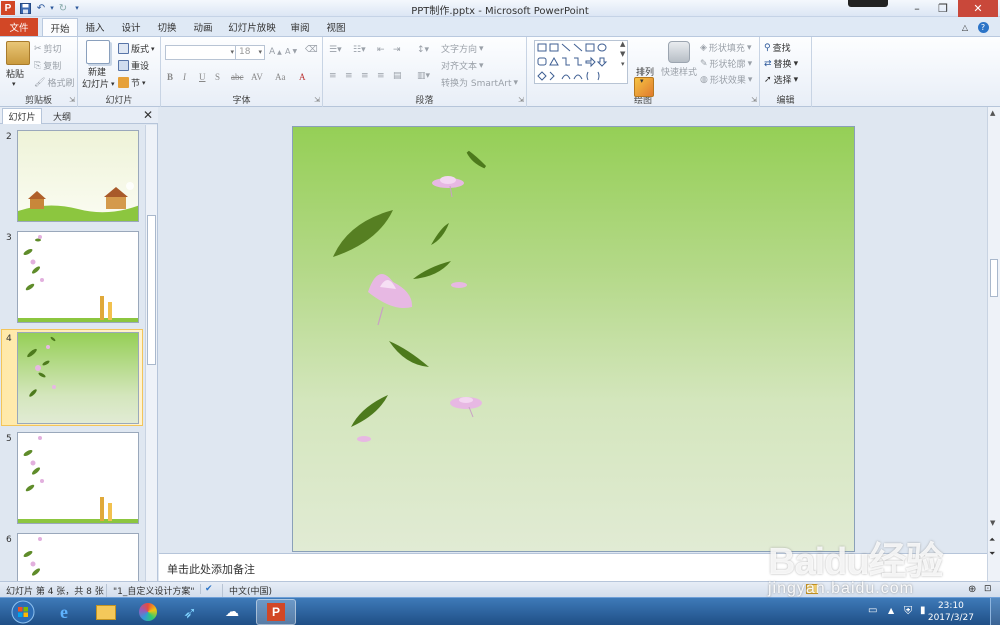  Describe the element at coordinates (365, 76) in the screenshot. I see `align-right-button: ≡` at that location.